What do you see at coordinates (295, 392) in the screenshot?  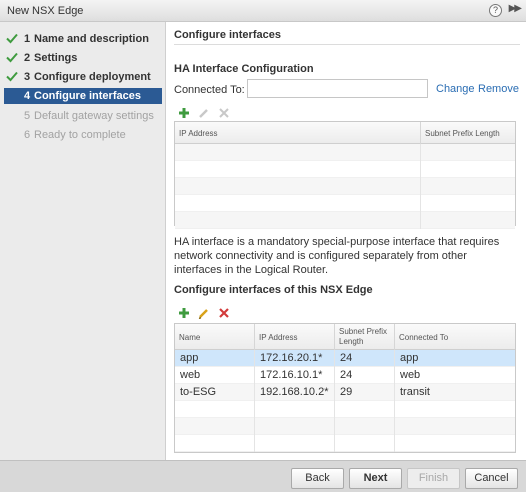 I see `cell-ip-address: 192.168.10.2*` at bounding box center [295, 392].